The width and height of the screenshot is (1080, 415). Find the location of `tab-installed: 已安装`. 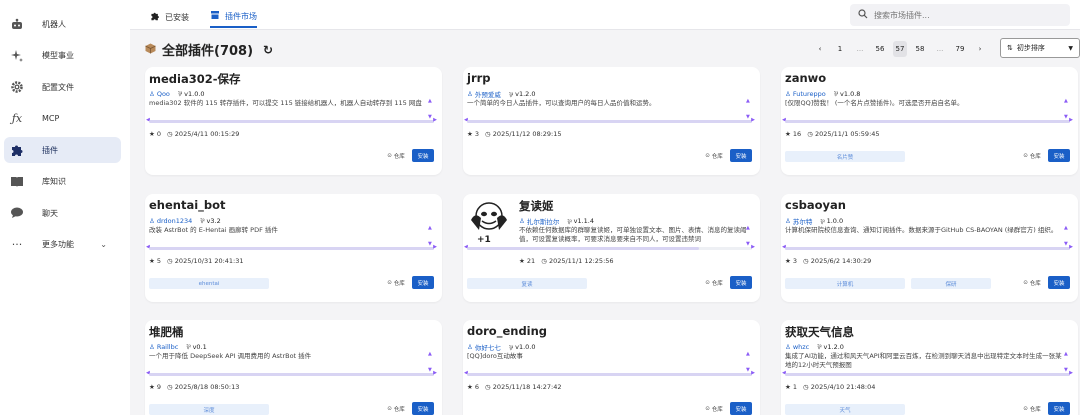

tab-installed: 已安装 is located at coordinates (169, 17).